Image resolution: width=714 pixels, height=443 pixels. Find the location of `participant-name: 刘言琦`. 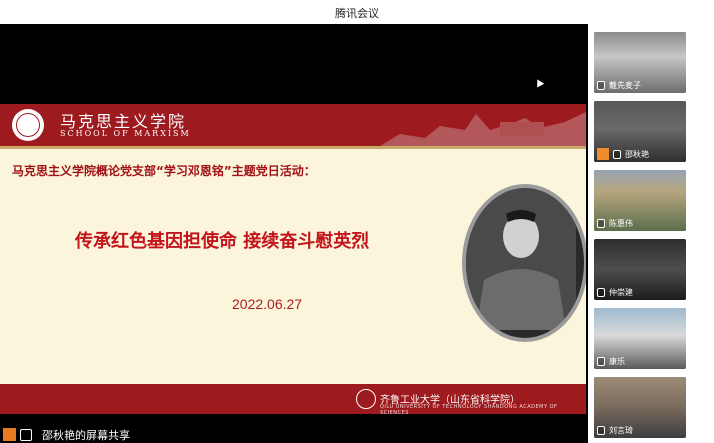

participant-name: 刘言琦 is located at coordinates (621, 430).